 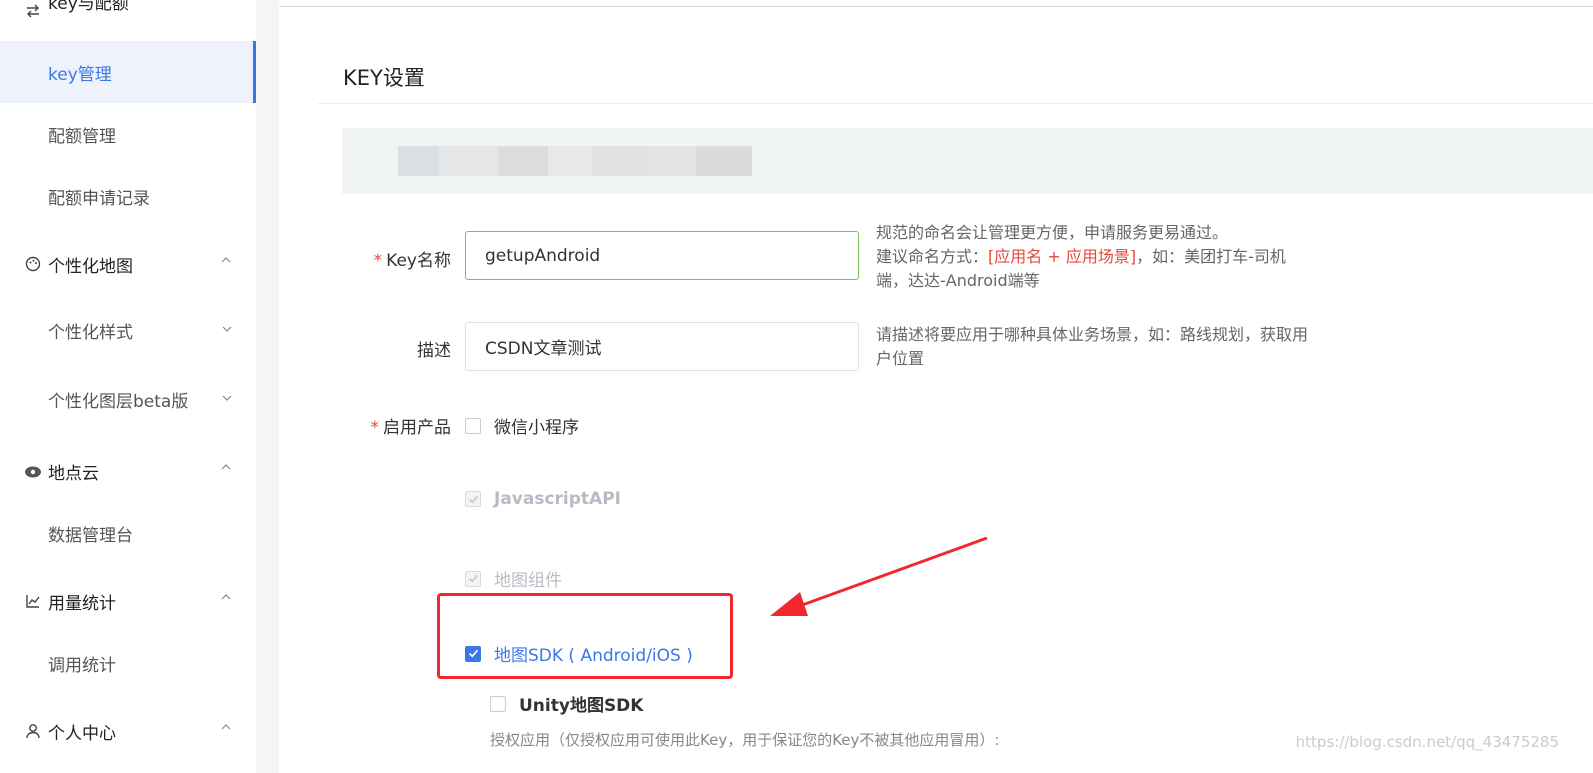 I want to click on sidebar-group-label: 用量统计, so click(x=82, y=603).